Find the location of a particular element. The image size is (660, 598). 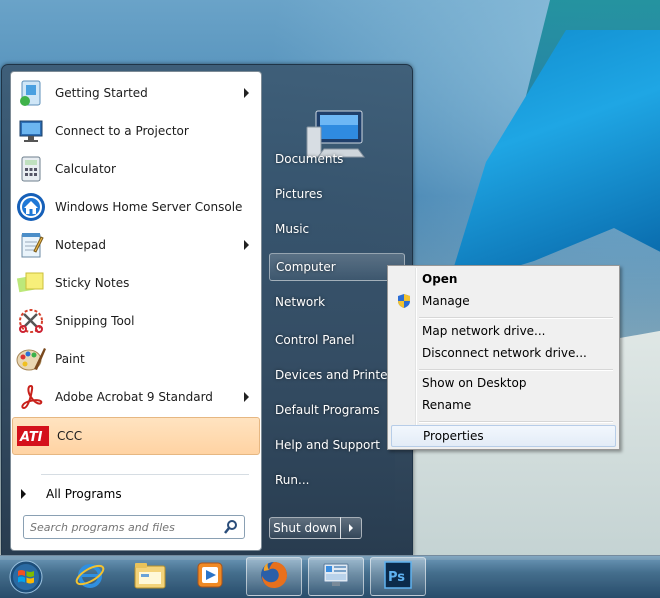

search-icon is located at coordinates (231, 527).